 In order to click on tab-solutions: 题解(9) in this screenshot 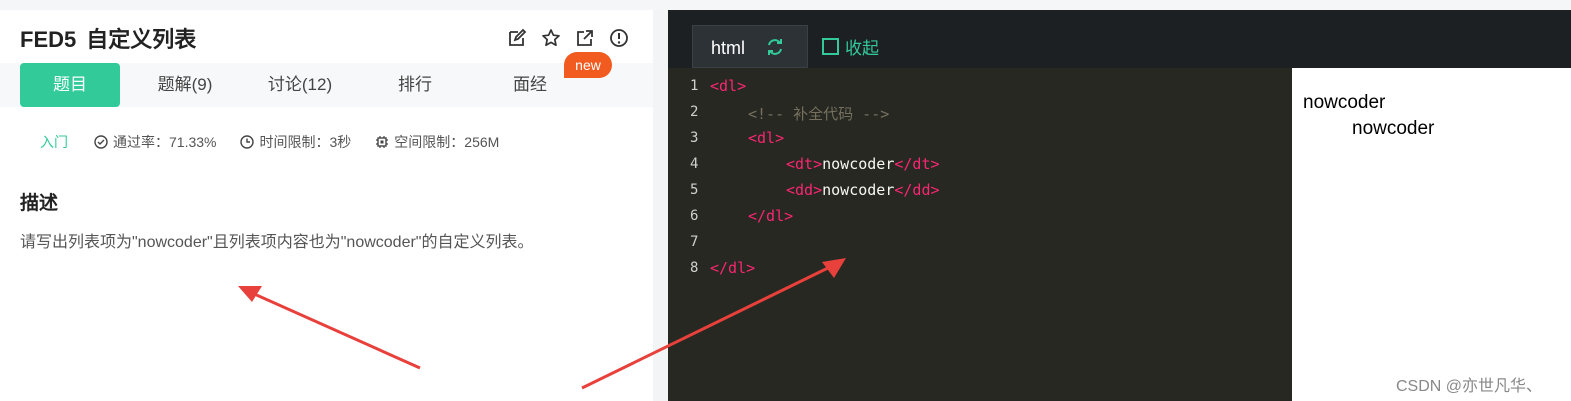, I will do `click(185, 85)`.